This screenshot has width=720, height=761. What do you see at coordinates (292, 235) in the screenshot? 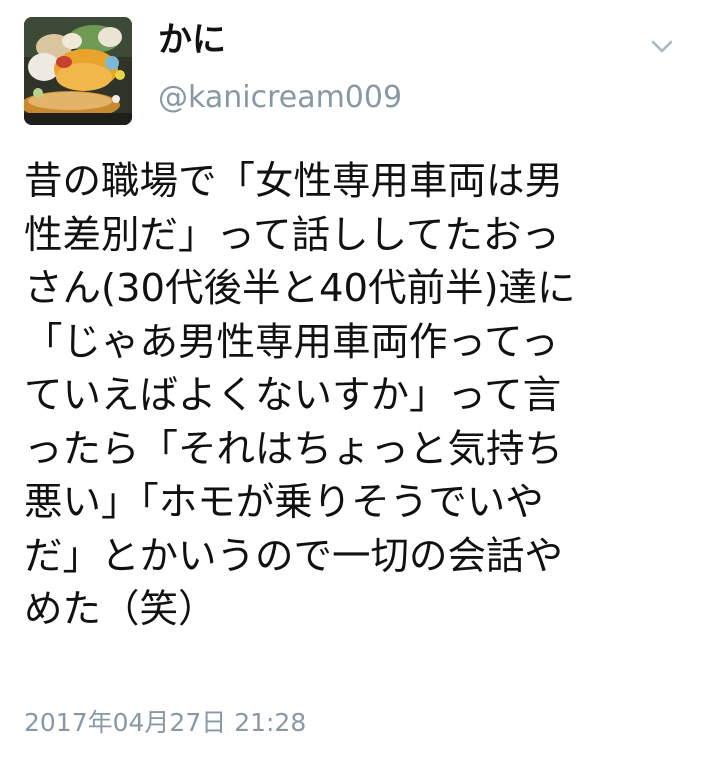
I see `tweet-text-line: 性差別だ」って話ししてたおっ` at bounding box center [292, 235].